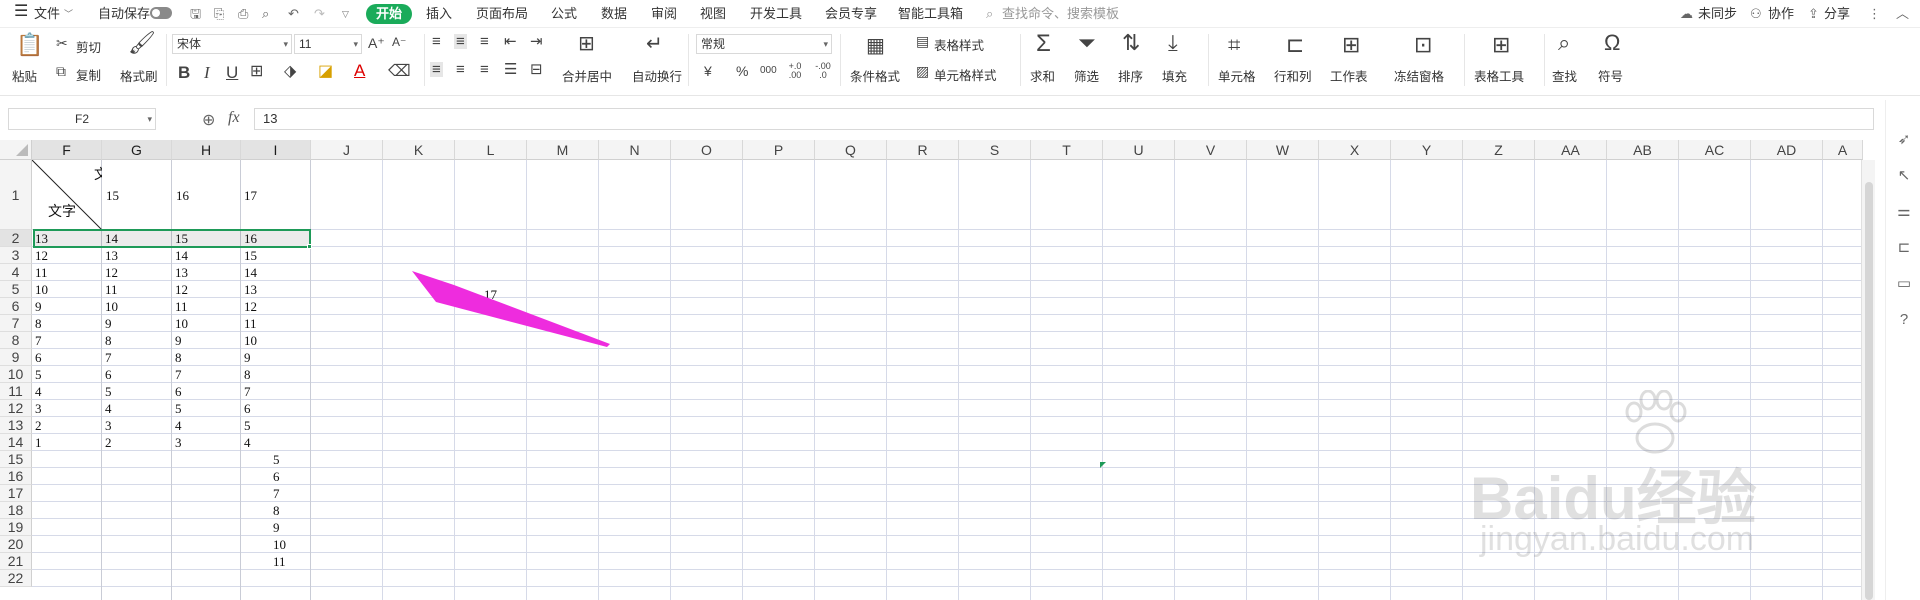  I want to click on command-search-input: 查找命令、搜索模板, so click(1060, 14).